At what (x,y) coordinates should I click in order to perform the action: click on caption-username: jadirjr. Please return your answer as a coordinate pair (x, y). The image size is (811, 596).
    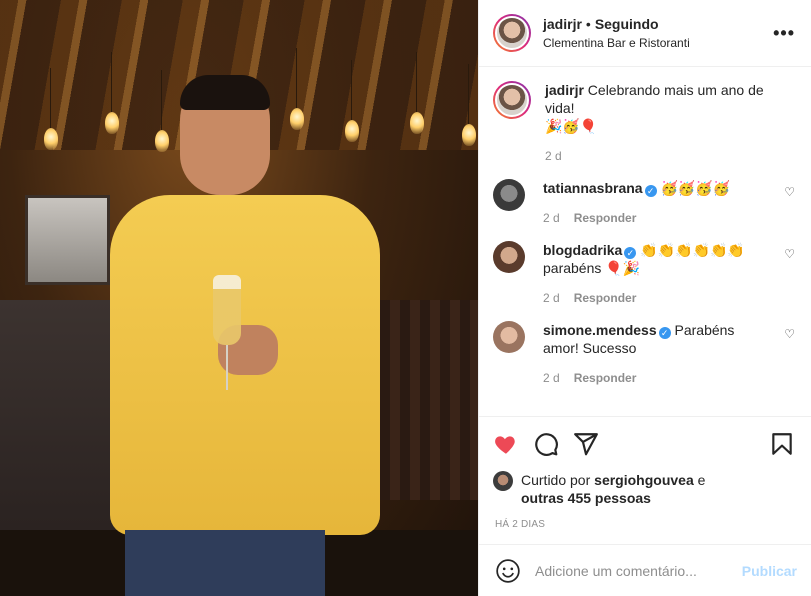
    Looking at the image, I should click on (564, 90).